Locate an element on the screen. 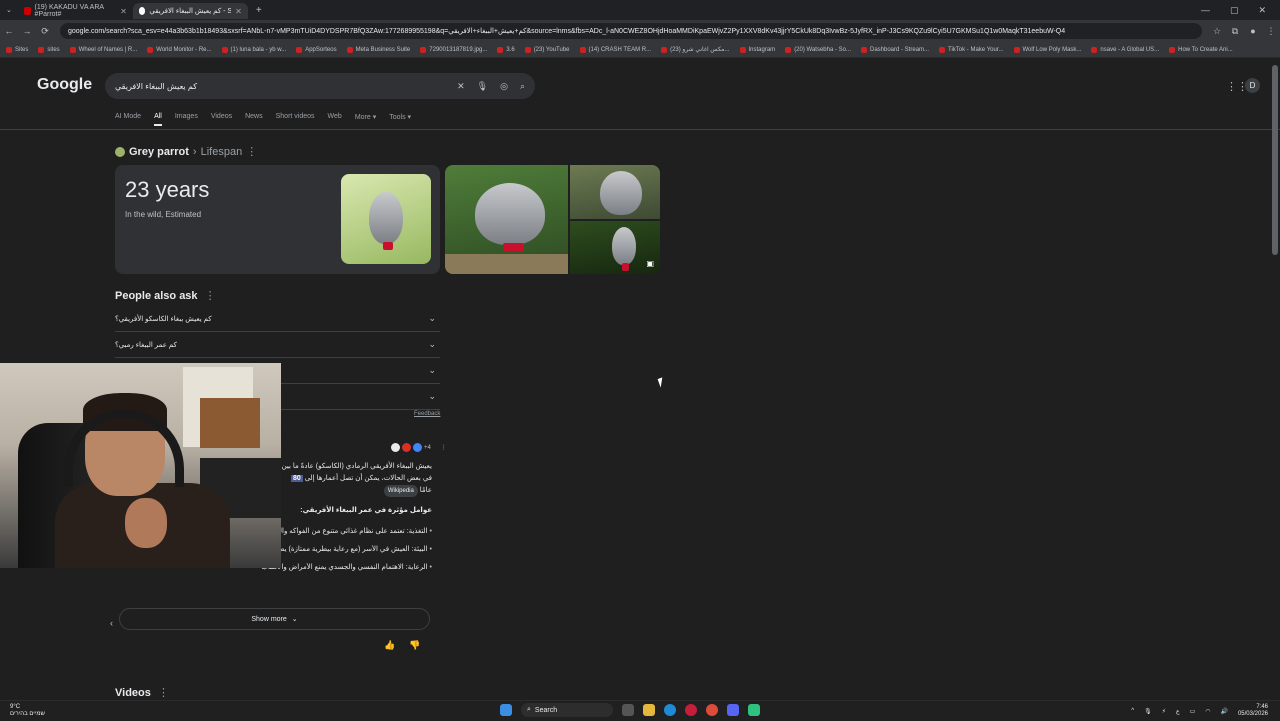  forward-icon: → is located at coordinates (27, 31).